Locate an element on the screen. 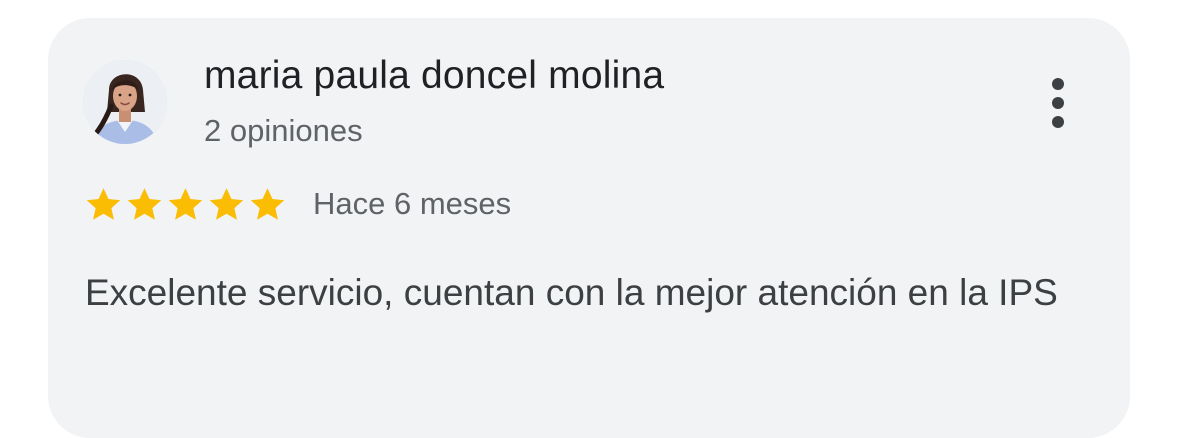  avatar is located at coordinates (125, 102).